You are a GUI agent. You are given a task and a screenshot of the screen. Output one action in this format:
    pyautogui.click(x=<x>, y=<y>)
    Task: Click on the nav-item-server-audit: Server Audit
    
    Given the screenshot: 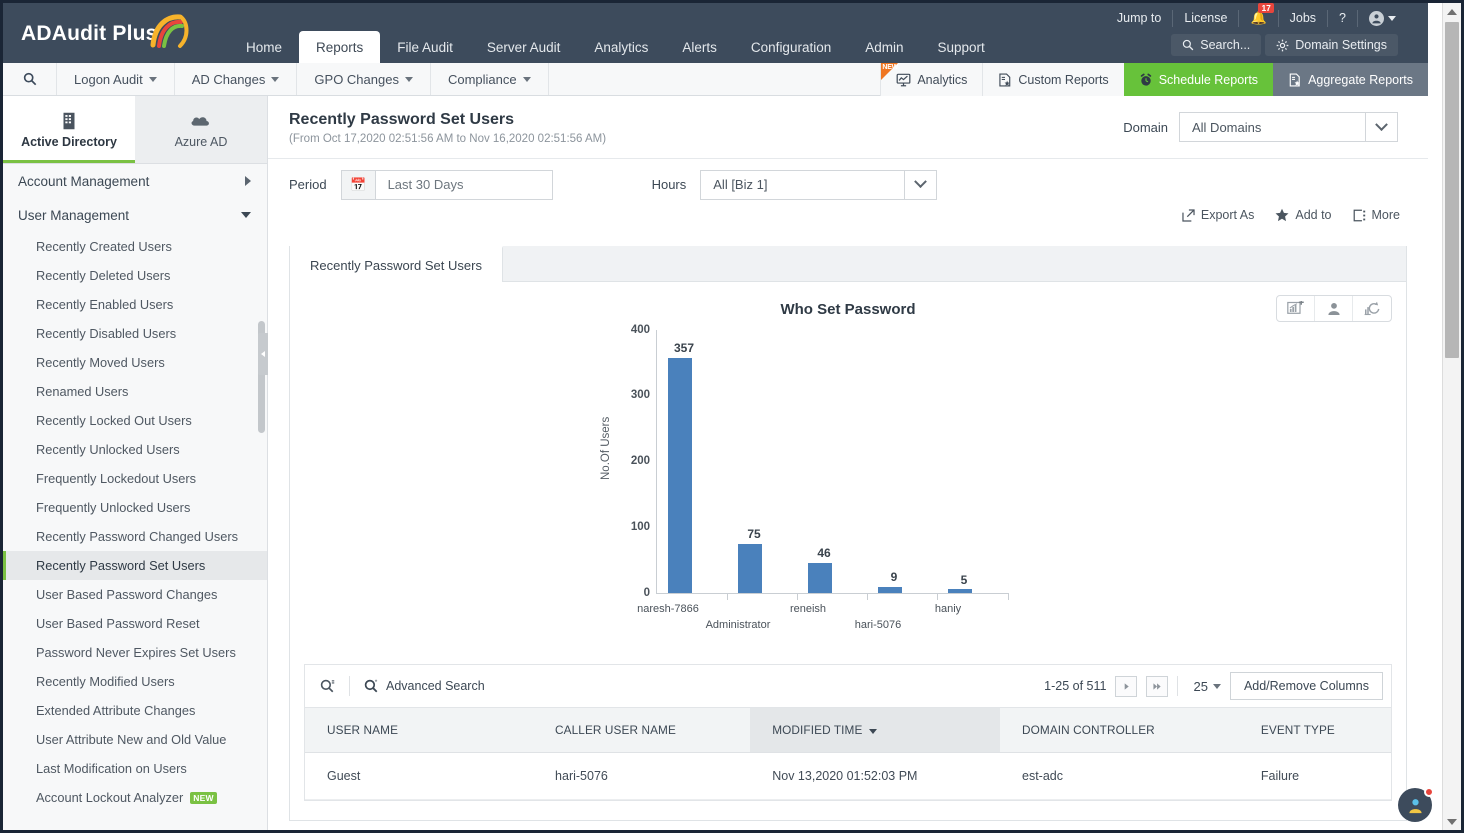 What is the action you would take?
    pyautogui.click(x=524, y=47)
    